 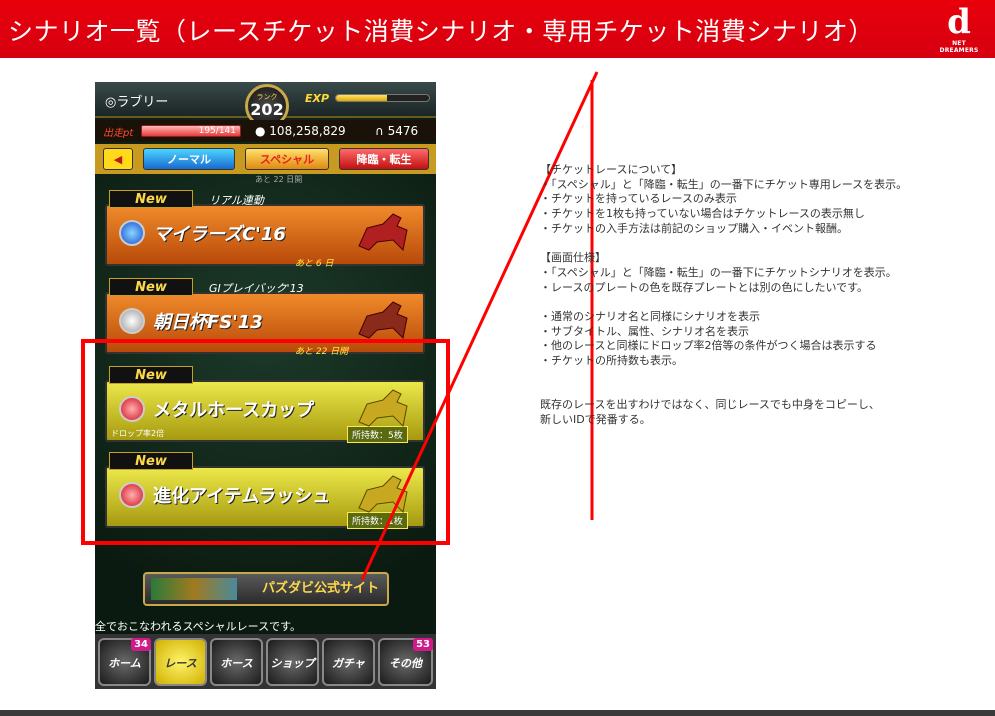 What do you see at coordinates (650, 316) in the screenshot?
I see `note-line: ・通常のシナリオ名と同様にシナリオを表示` at bounding box center [650, 316].